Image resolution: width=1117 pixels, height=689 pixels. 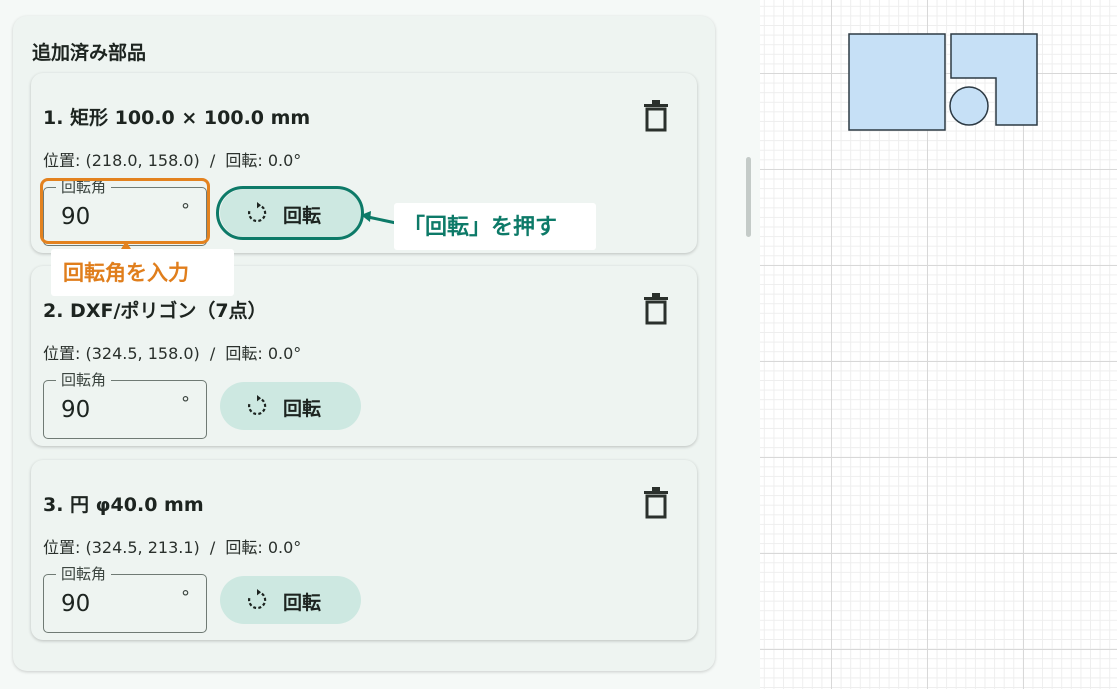 I want to click on position-rotation-text: 位置: (324.5, 213.1) / 回転: 0.0°, so click(x=172, y=546).